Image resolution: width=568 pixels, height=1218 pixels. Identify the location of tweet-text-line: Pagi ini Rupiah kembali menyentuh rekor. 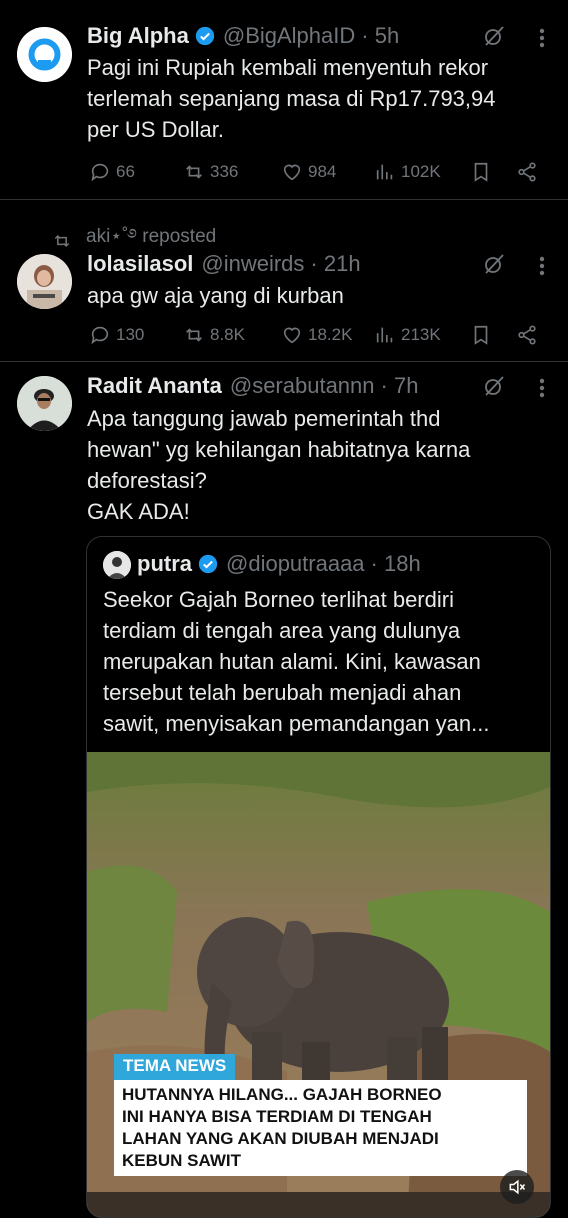
(288, 67).